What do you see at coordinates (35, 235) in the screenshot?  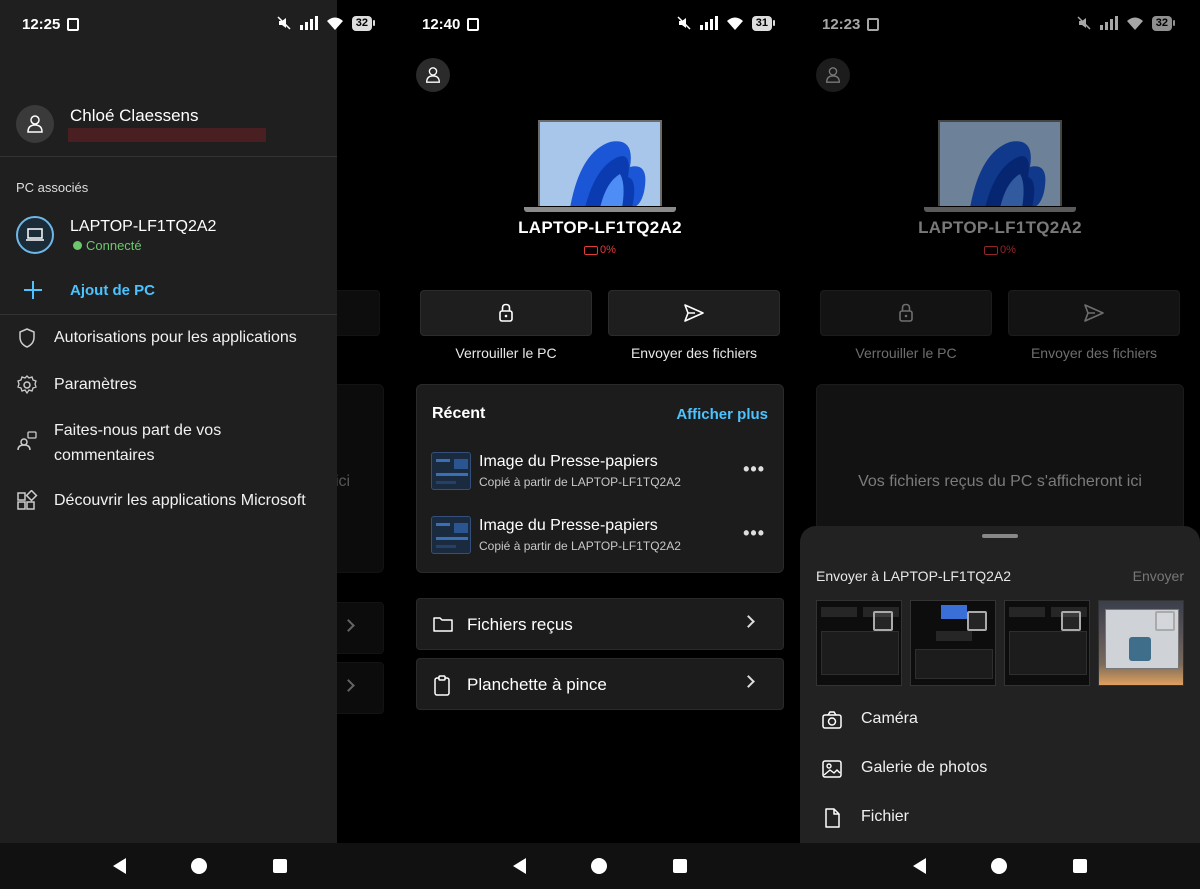 I see `laptop-icon` at bounding box center [35, 235].